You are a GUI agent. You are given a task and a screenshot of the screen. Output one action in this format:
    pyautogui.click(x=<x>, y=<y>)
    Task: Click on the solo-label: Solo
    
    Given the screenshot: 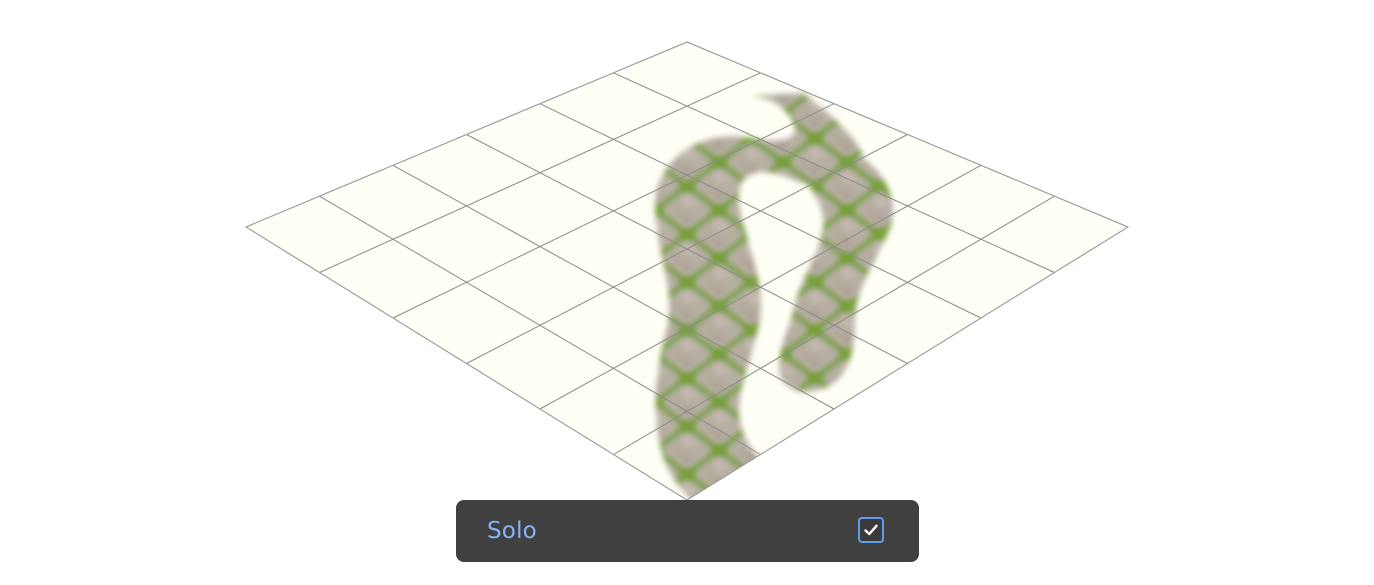 What is the action you would take?
    pyautogui.click(x=512, y=531)
    